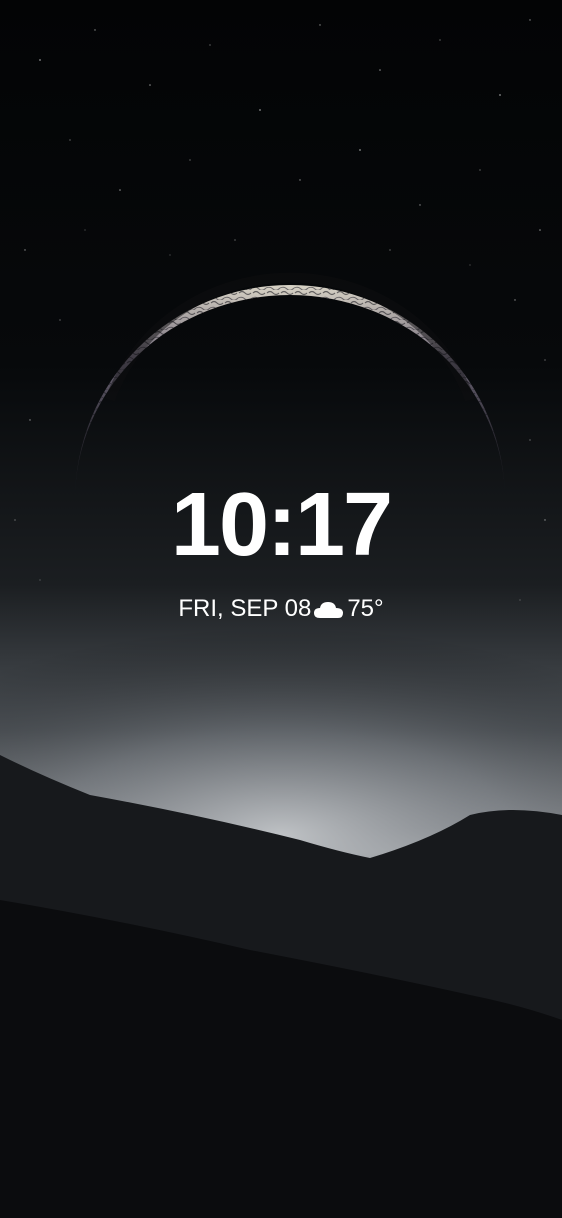 This screenshot has height=1218, width=562. What do you see at coordinates (245, 608) in the screenshot?
I see `date-text: FRI, SEP 08` at bounding box center [245, 608].